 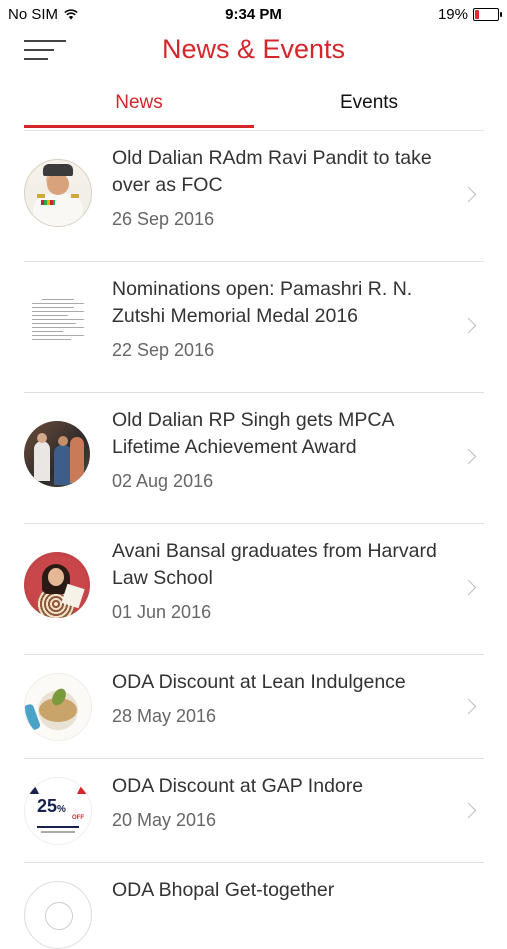 What do you see at coordinates (162, 612) in the screenshot?
I see `news-date: 01 Jun 2016` at bounding box center [162, 612].